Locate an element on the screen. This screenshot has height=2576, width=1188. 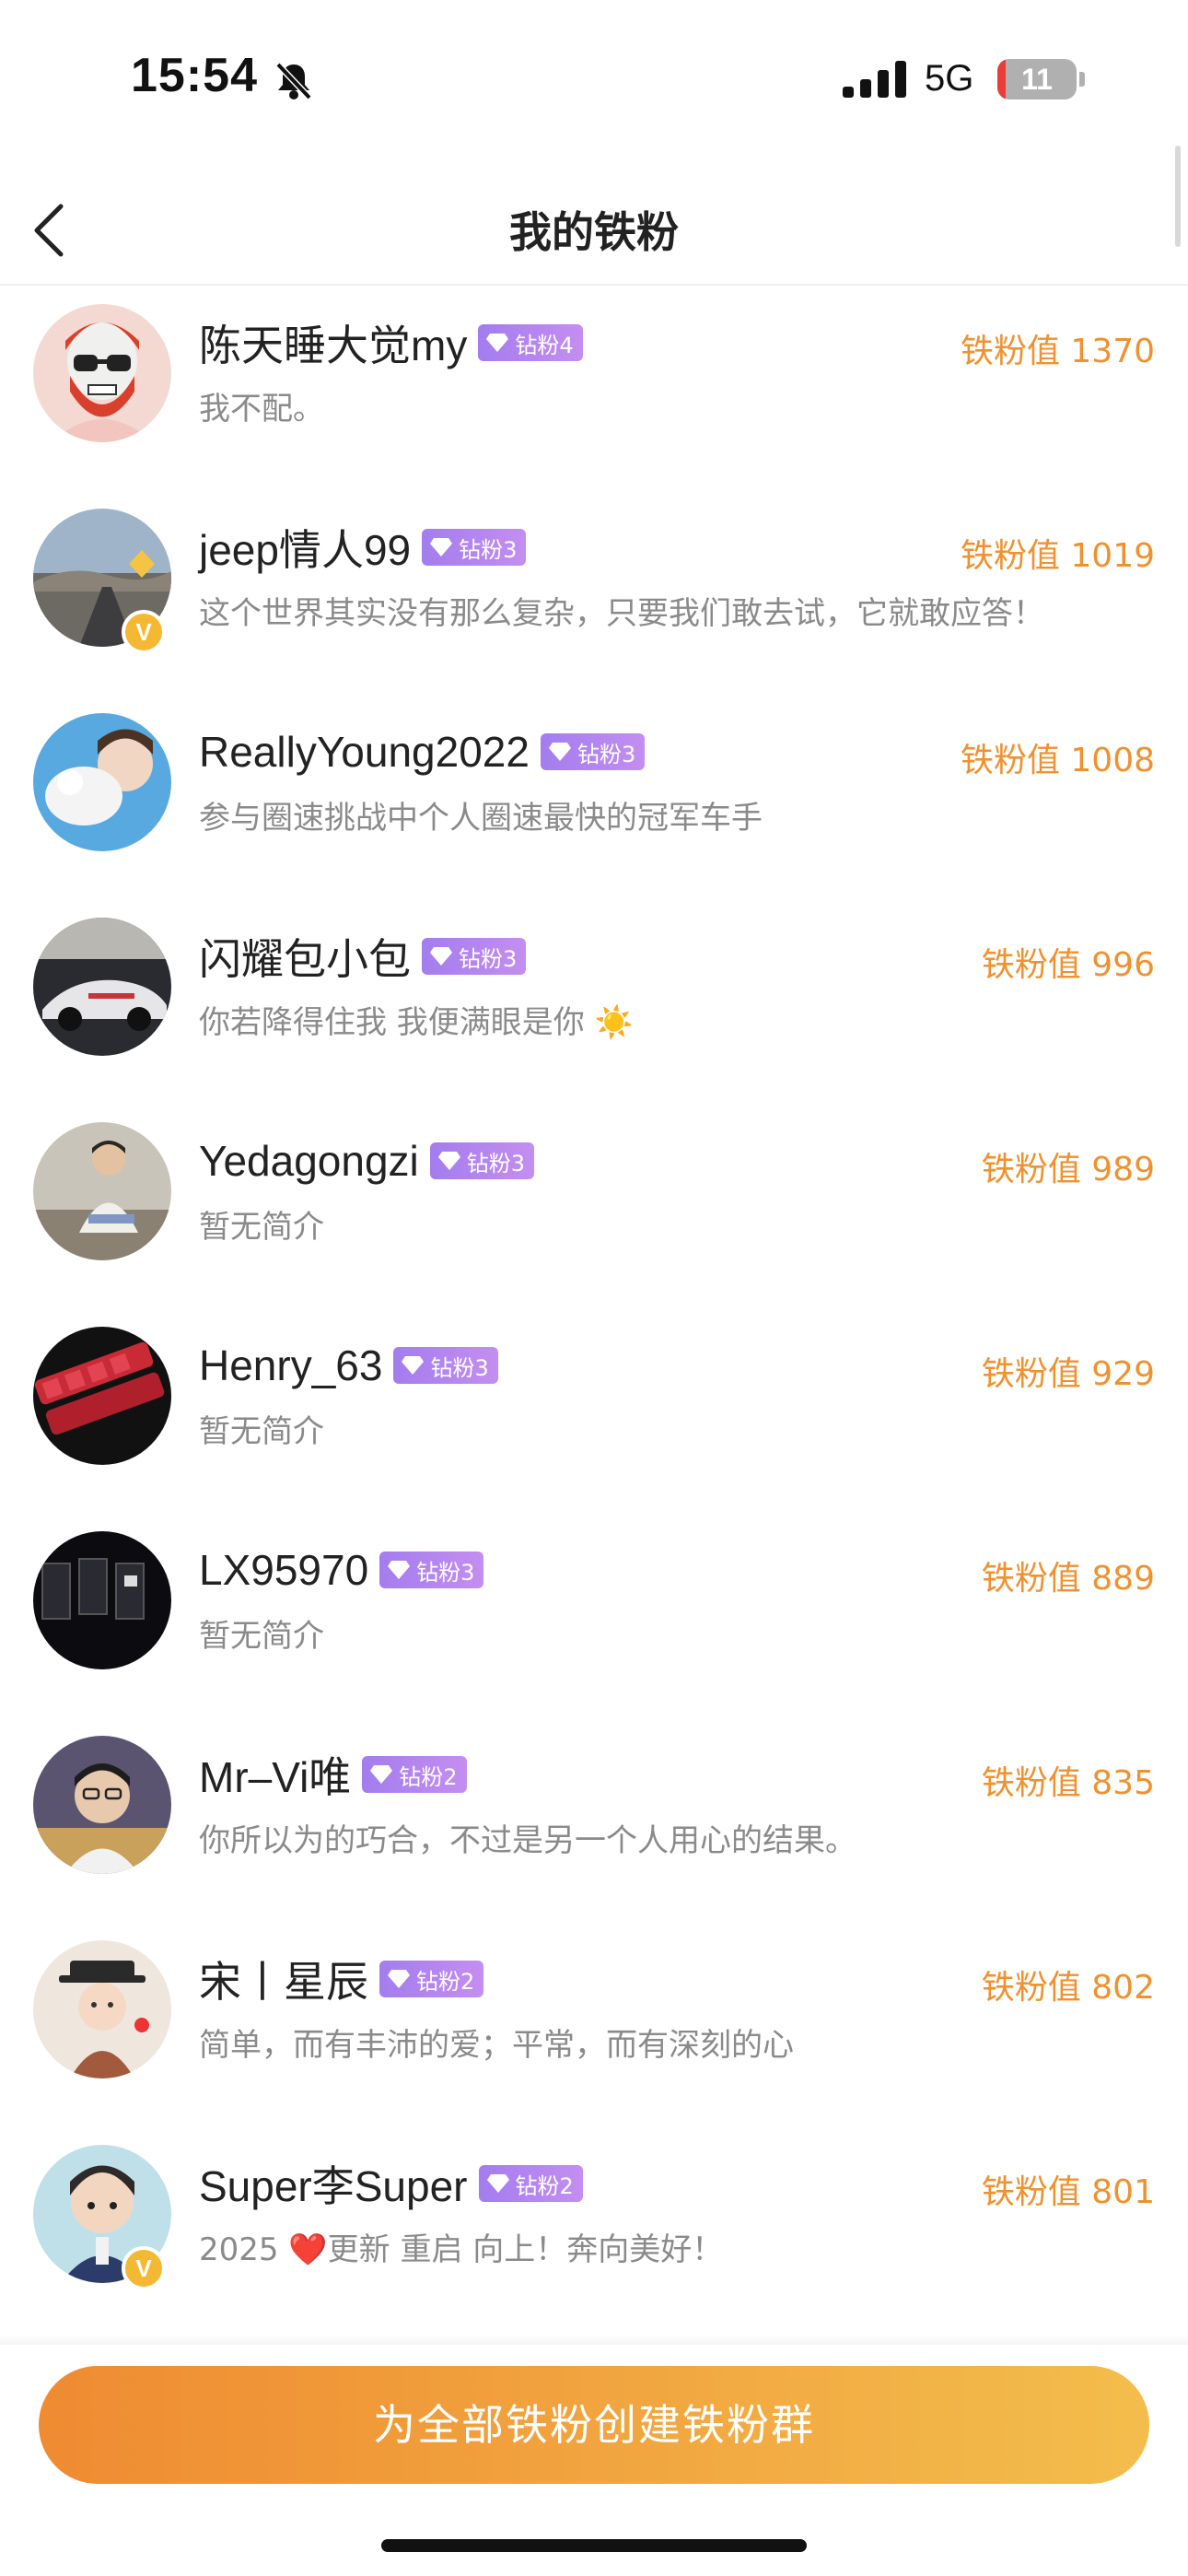
fan-row: 陈天睡大觉my 钻粉4 铁粉值 1370 我不配。 is located at coordinates (594, 397).